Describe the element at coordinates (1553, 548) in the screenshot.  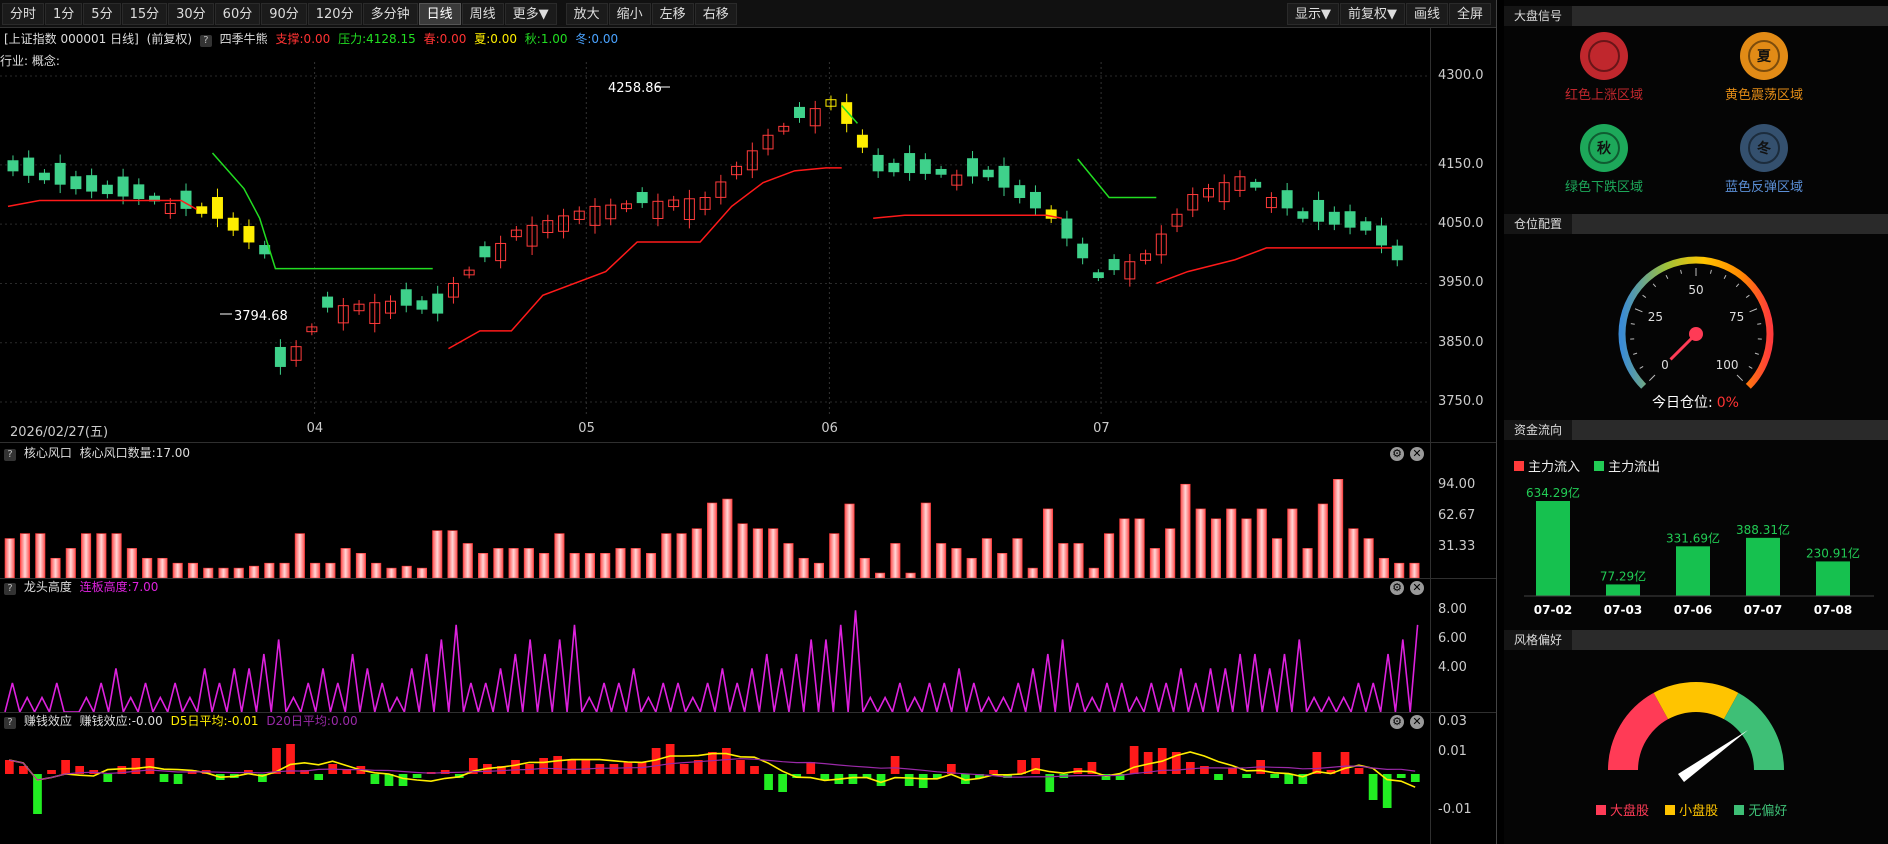
I see `flow-bar` at that location.